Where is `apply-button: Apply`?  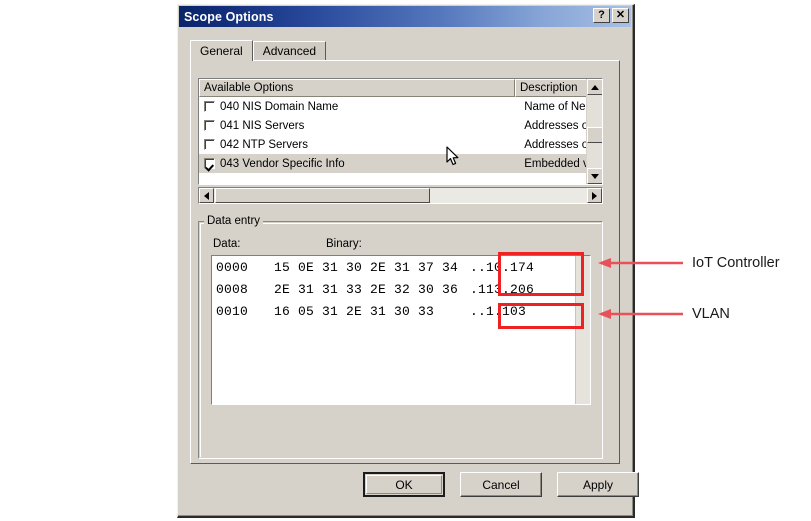
apply-button: Apply is located at coordinates (598, 484).